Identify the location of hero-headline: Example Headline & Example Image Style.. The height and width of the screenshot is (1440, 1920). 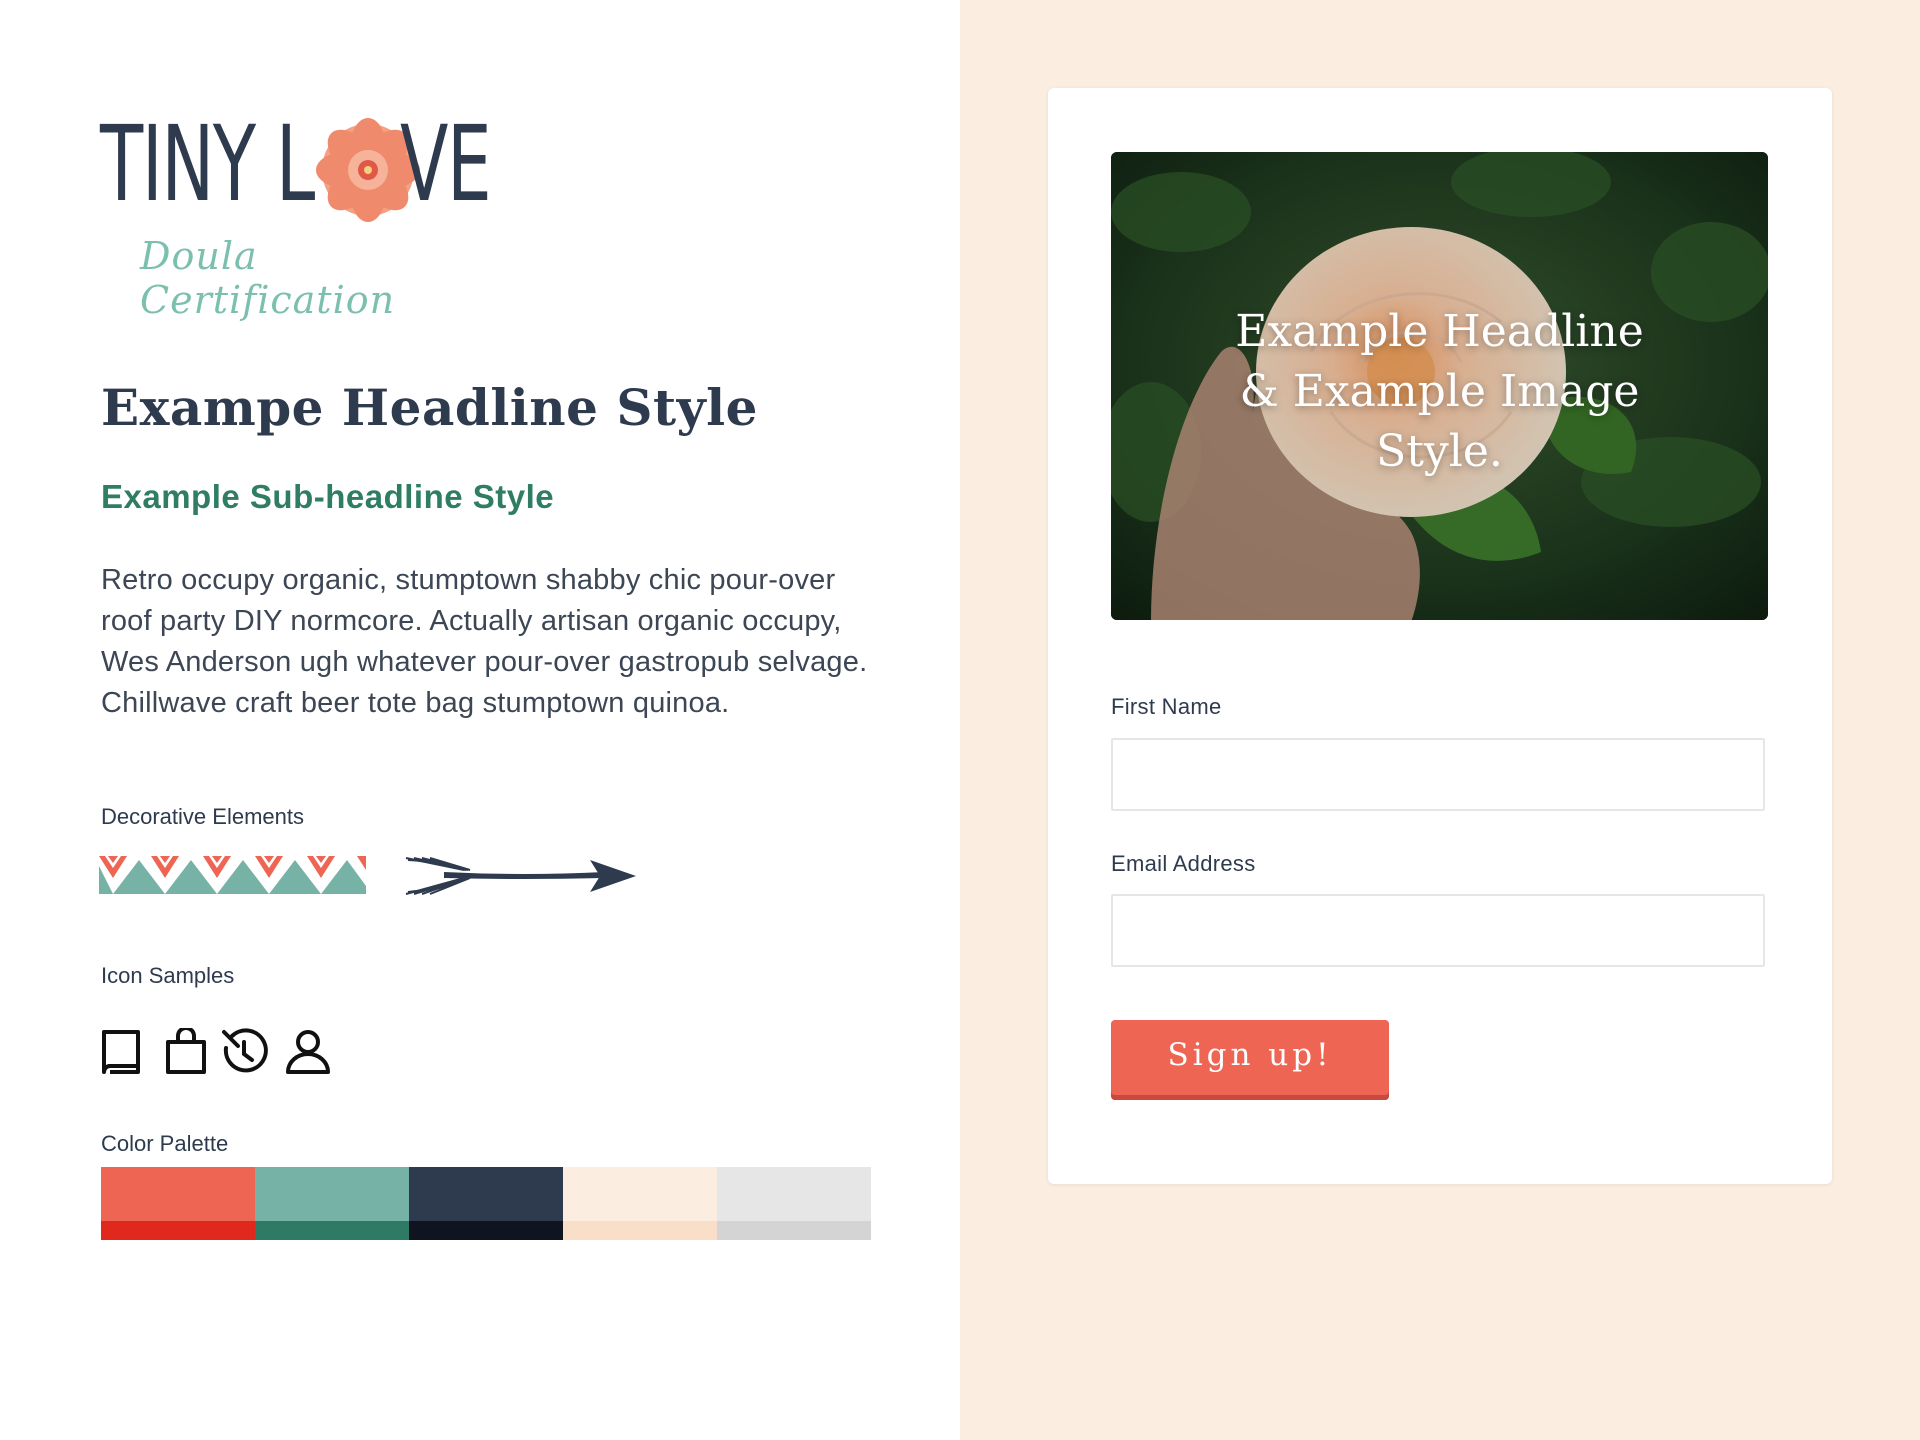
(1439, 392).